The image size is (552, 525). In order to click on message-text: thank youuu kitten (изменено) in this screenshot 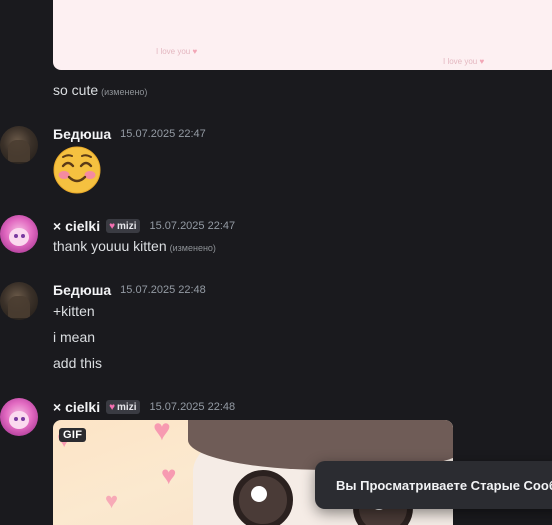, I will do `click(134, 246)`.